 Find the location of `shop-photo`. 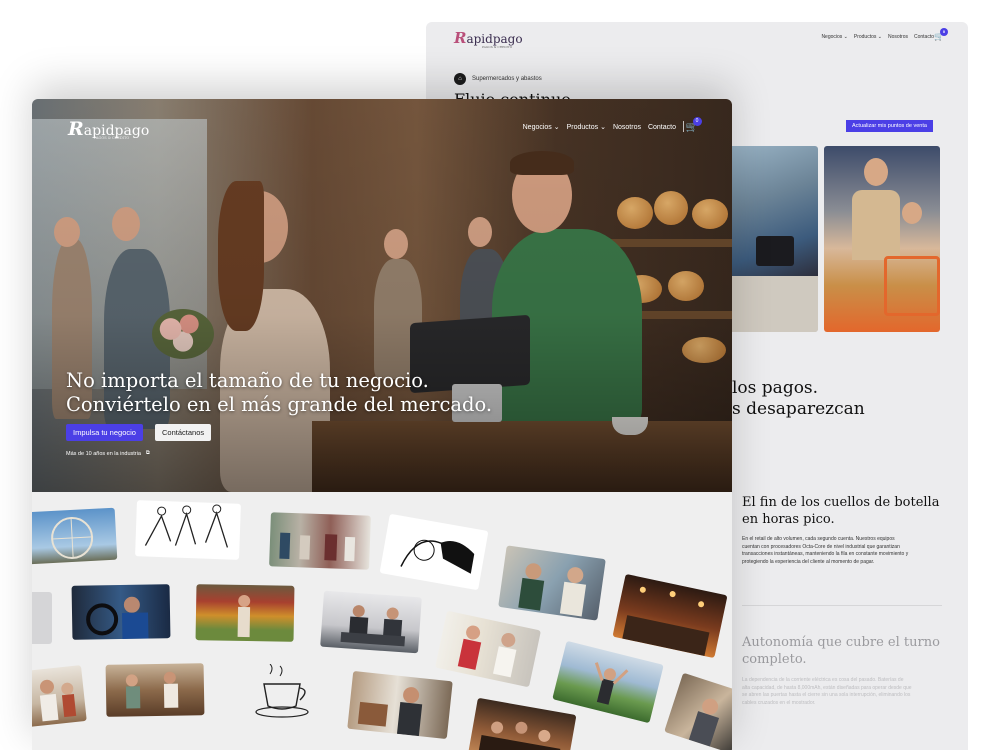

shop-photo is located at coordinates (698, 711).